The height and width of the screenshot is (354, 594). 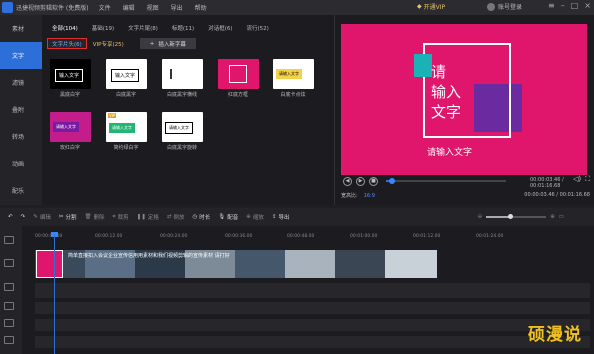 I want to click on redo-icon: ↷, so click(x=23, y=217).